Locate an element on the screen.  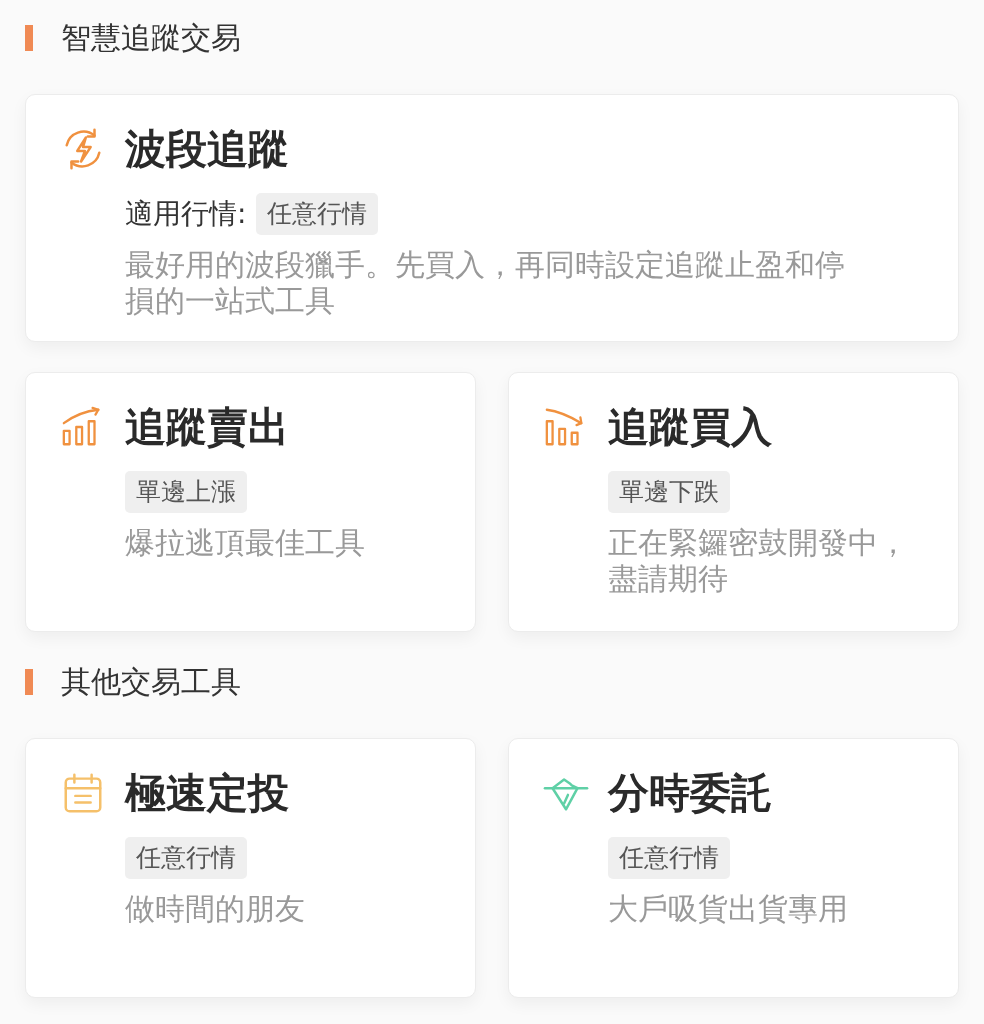
market-tag: 單邊下跌 is located at coordinates (669, 492).